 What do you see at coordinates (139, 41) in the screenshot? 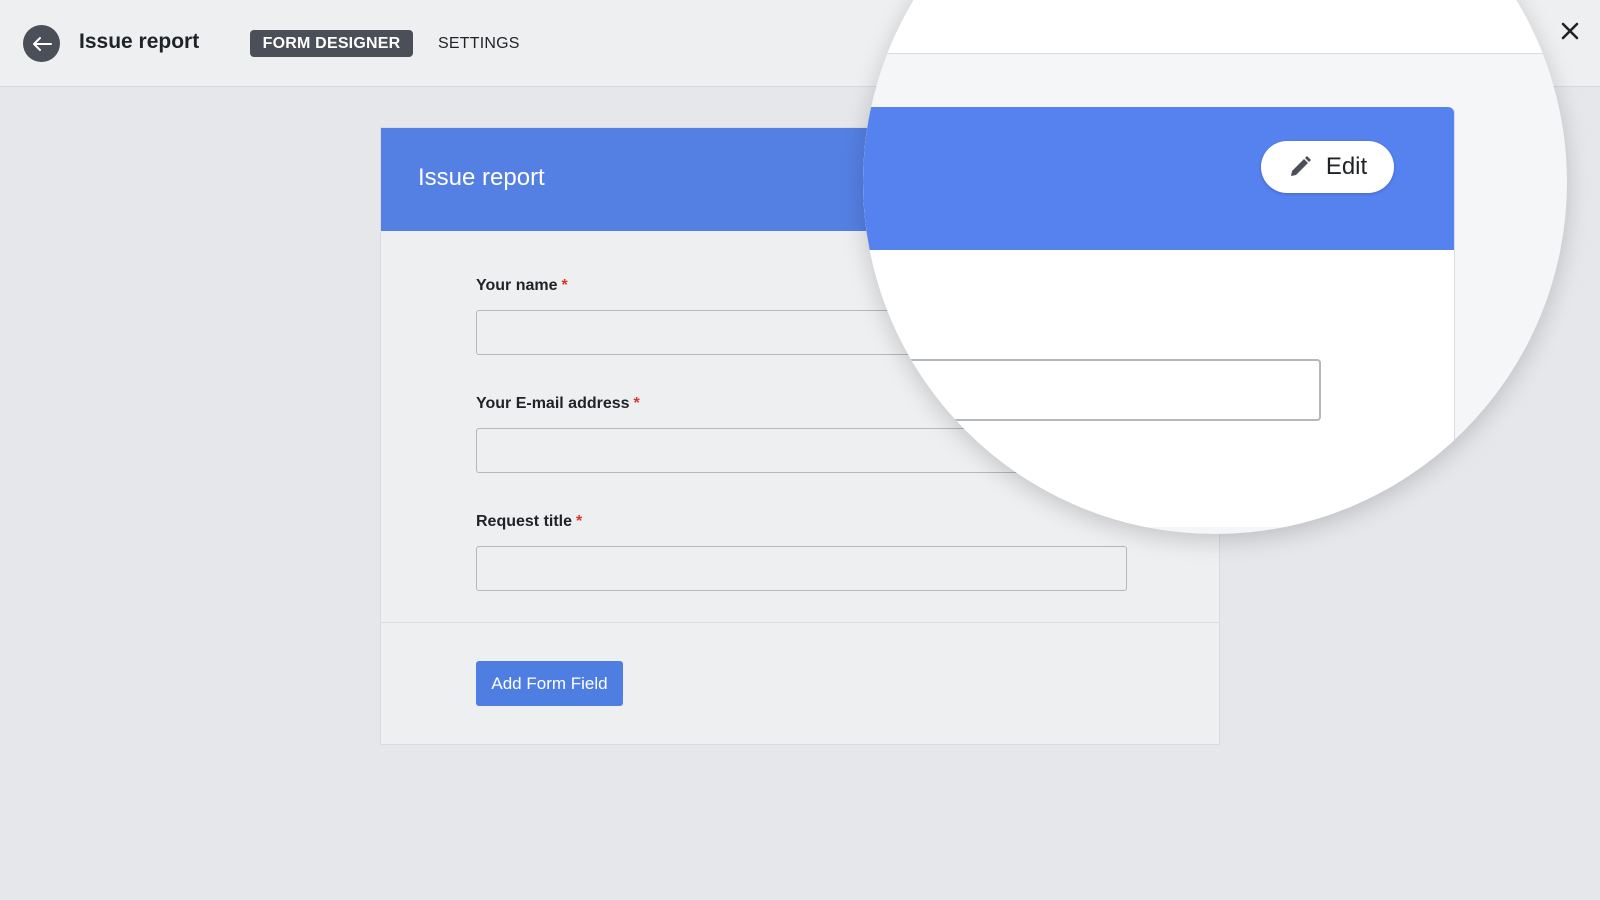
I see `page-title: Issue report` at bounding box center [139, 41].